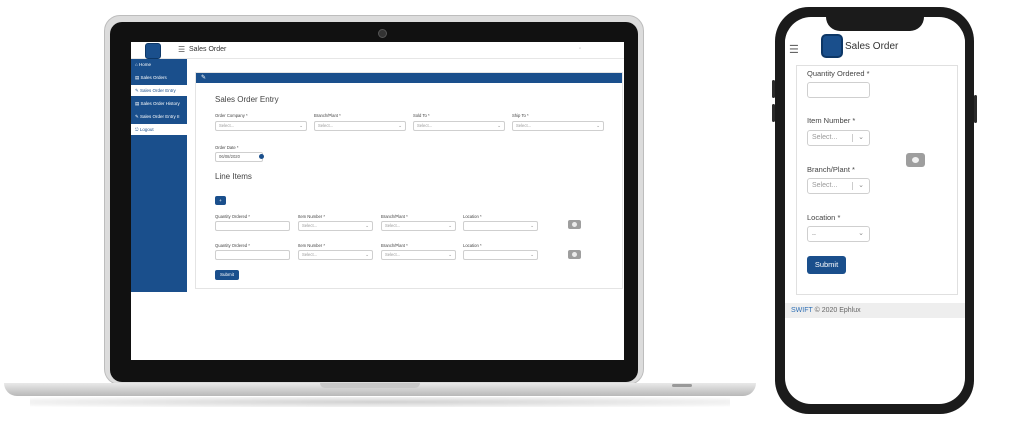 The height and width of the screenshot is (426, 1024). What do you see at coordinates (239, 157) in the screenshot?
I see `order-date-input: 06/08/2020` at bounding box center [239, 157].